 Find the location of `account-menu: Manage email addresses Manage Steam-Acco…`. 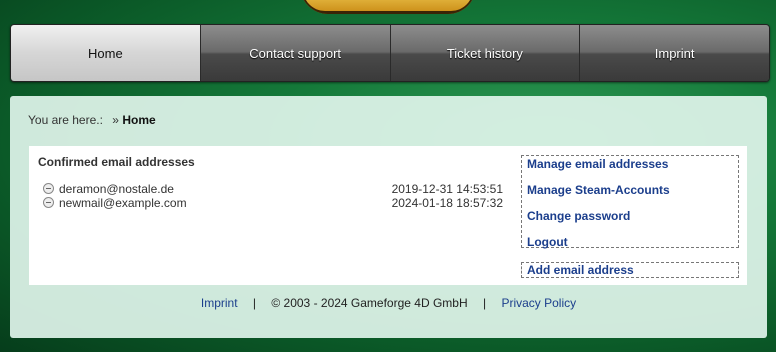

account-menu: Manage email addresses Manage Steam-Acco… is located at coordinates (630, 202).